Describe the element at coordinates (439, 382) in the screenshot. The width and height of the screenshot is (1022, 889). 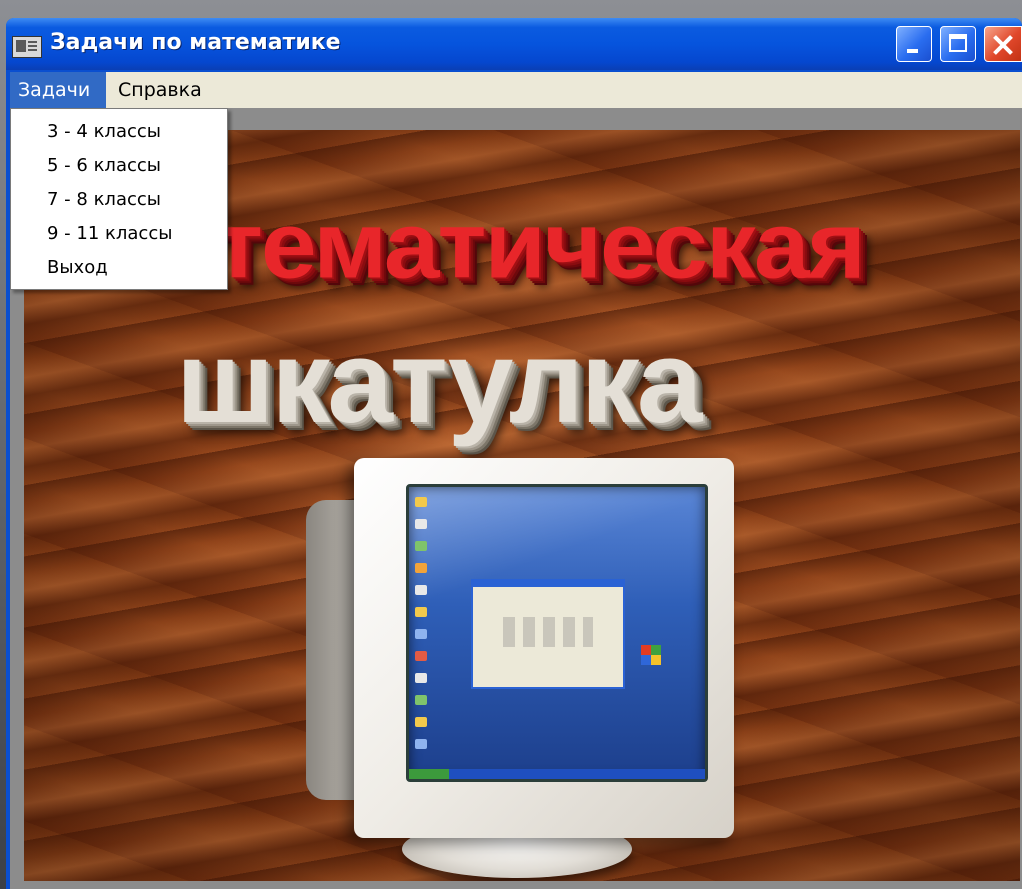
I see `banner-title-line2: шкатулка` at that location.